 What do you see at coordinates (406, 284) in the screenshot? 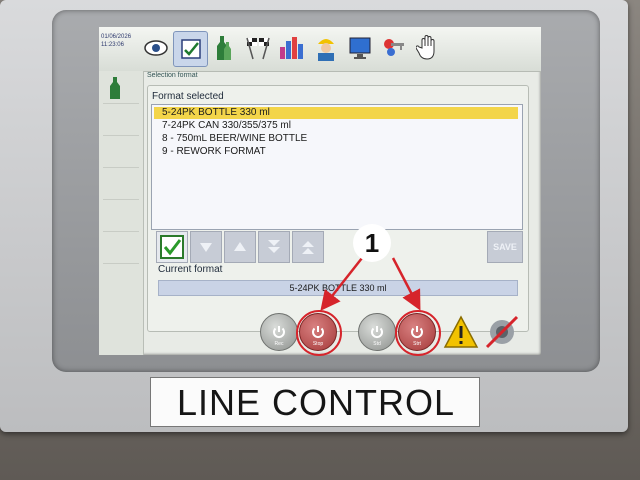
I see `arrow-to-start` at bounding box center [406, 284].